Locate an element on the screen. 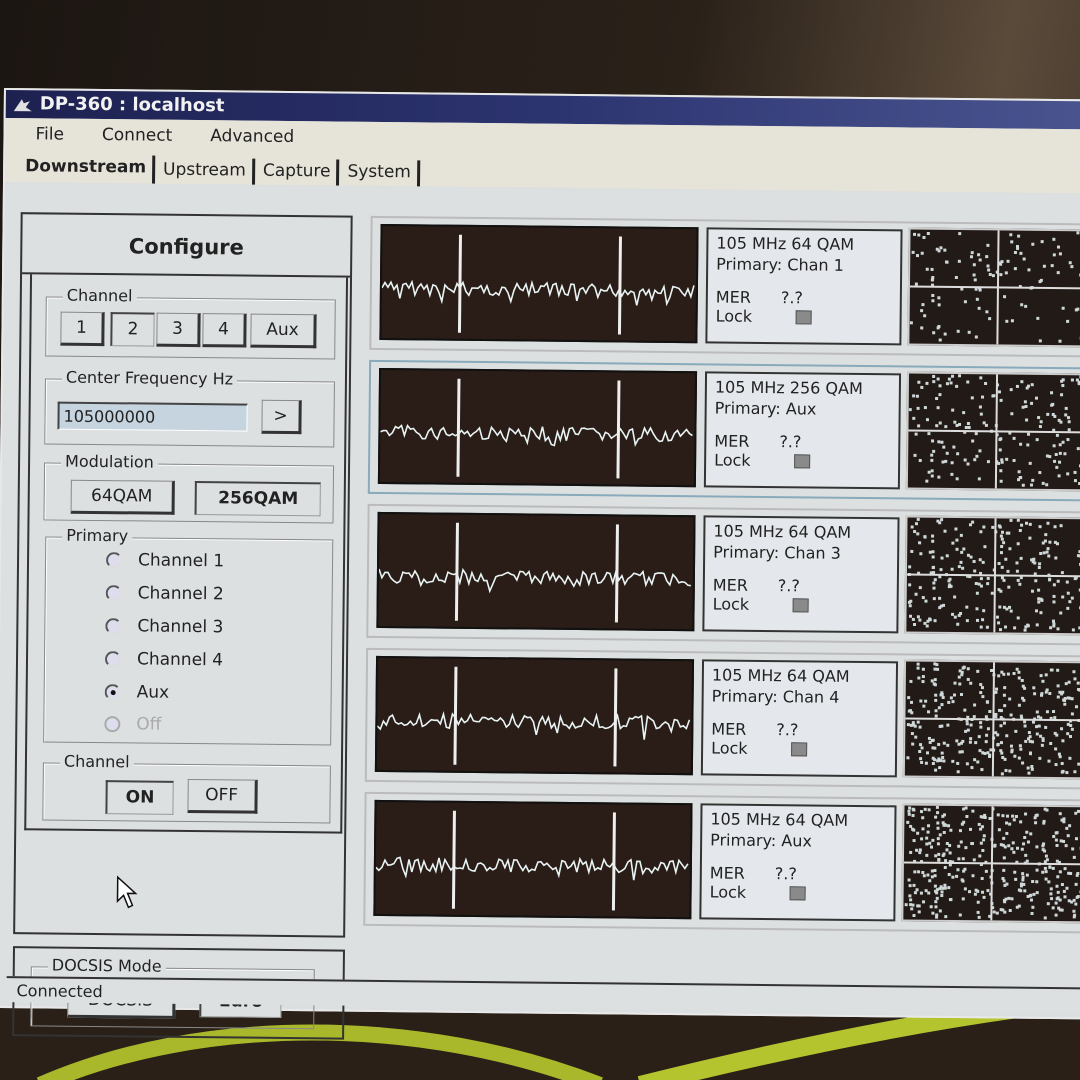 The image size is (1080, 1080). channel-button-2: 2 is located at coordinates (132, 329).